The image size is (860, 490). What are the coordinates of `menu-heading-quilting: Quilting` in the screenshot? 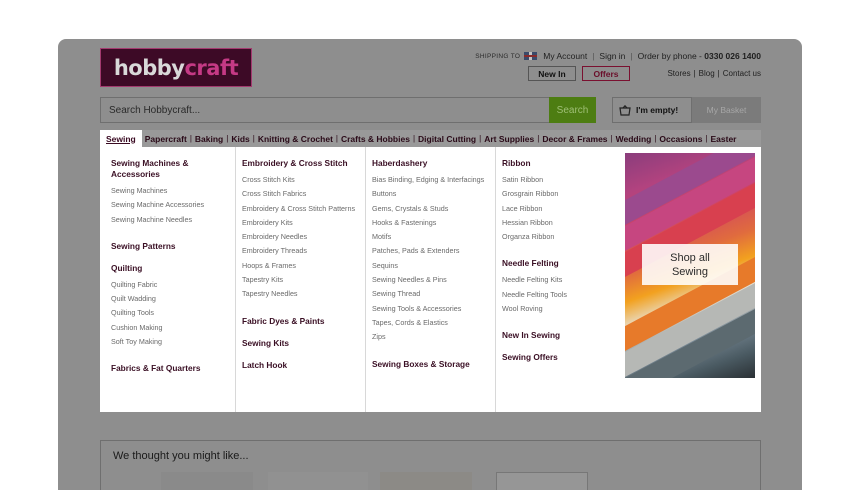 It's located at (173, 268).